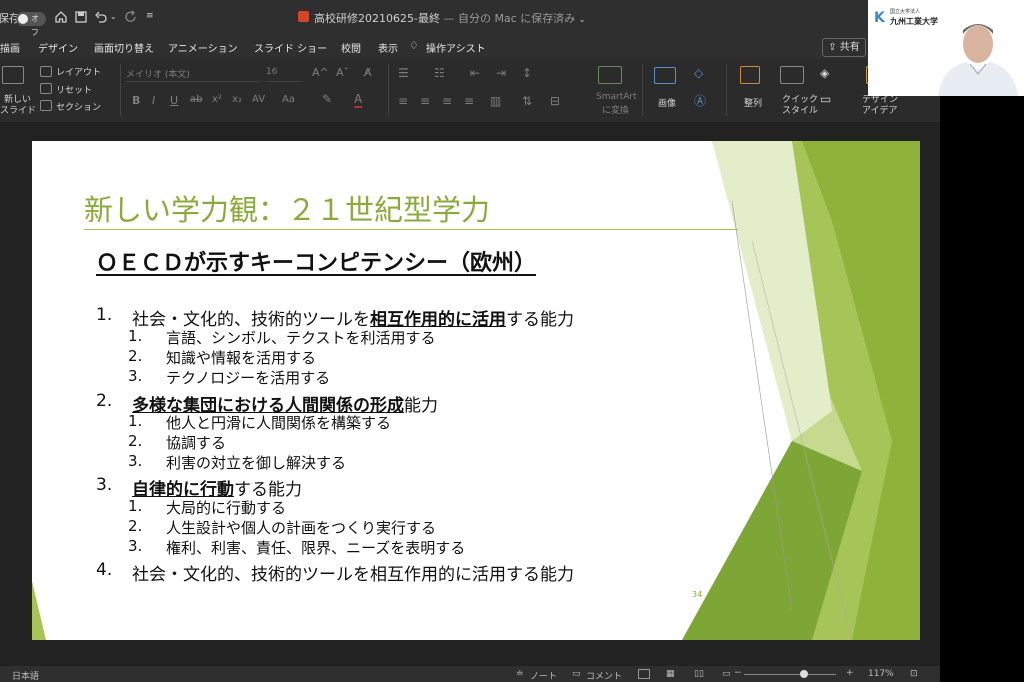 Image resolution: width=1024 pixels, height=682 pixels. Describe the element at coordinates (475, 73) in the screenshot. I see `decrease-indent-icon: ⇤` at that location.